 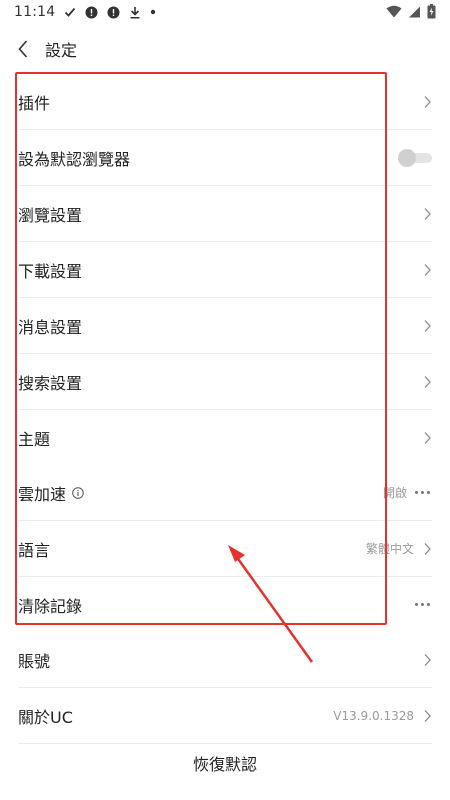 I want to click on settings-item-plugins: 插件, so click(x=225, y=102).